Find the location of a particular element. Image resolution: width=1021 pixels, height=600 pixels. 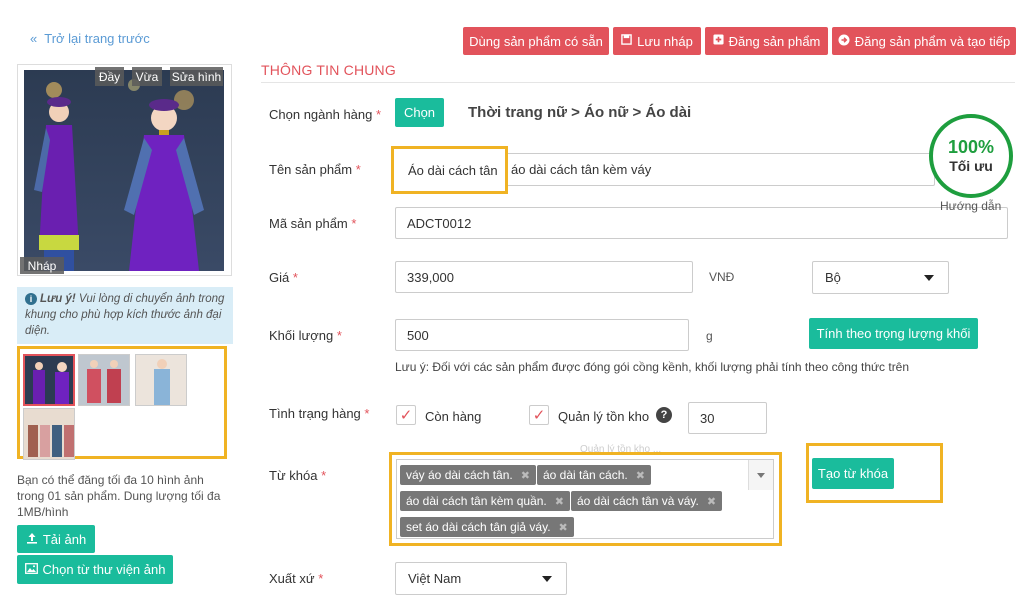

calculate-volumetric-weight-button: Tính theo trọng lượng khối is located at coordinates (893, 333).